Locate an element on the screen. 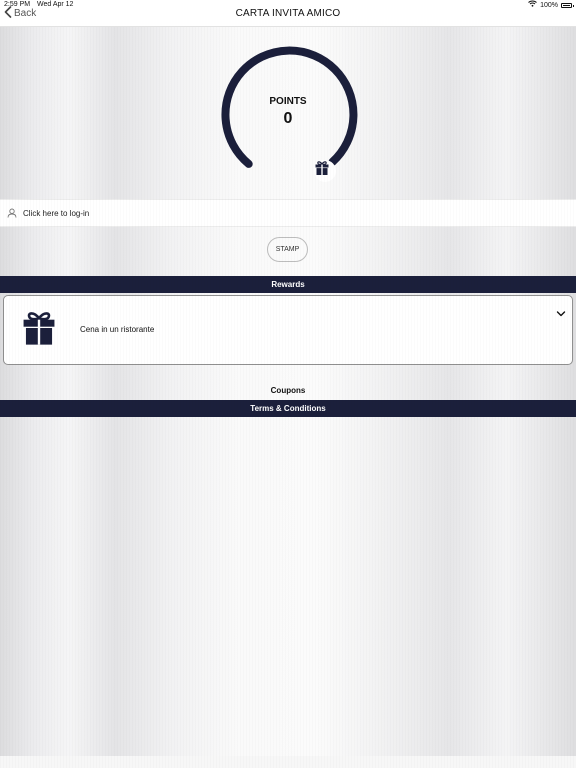  terms-header: Terms & Conditions is located at coordinates (288, 408).